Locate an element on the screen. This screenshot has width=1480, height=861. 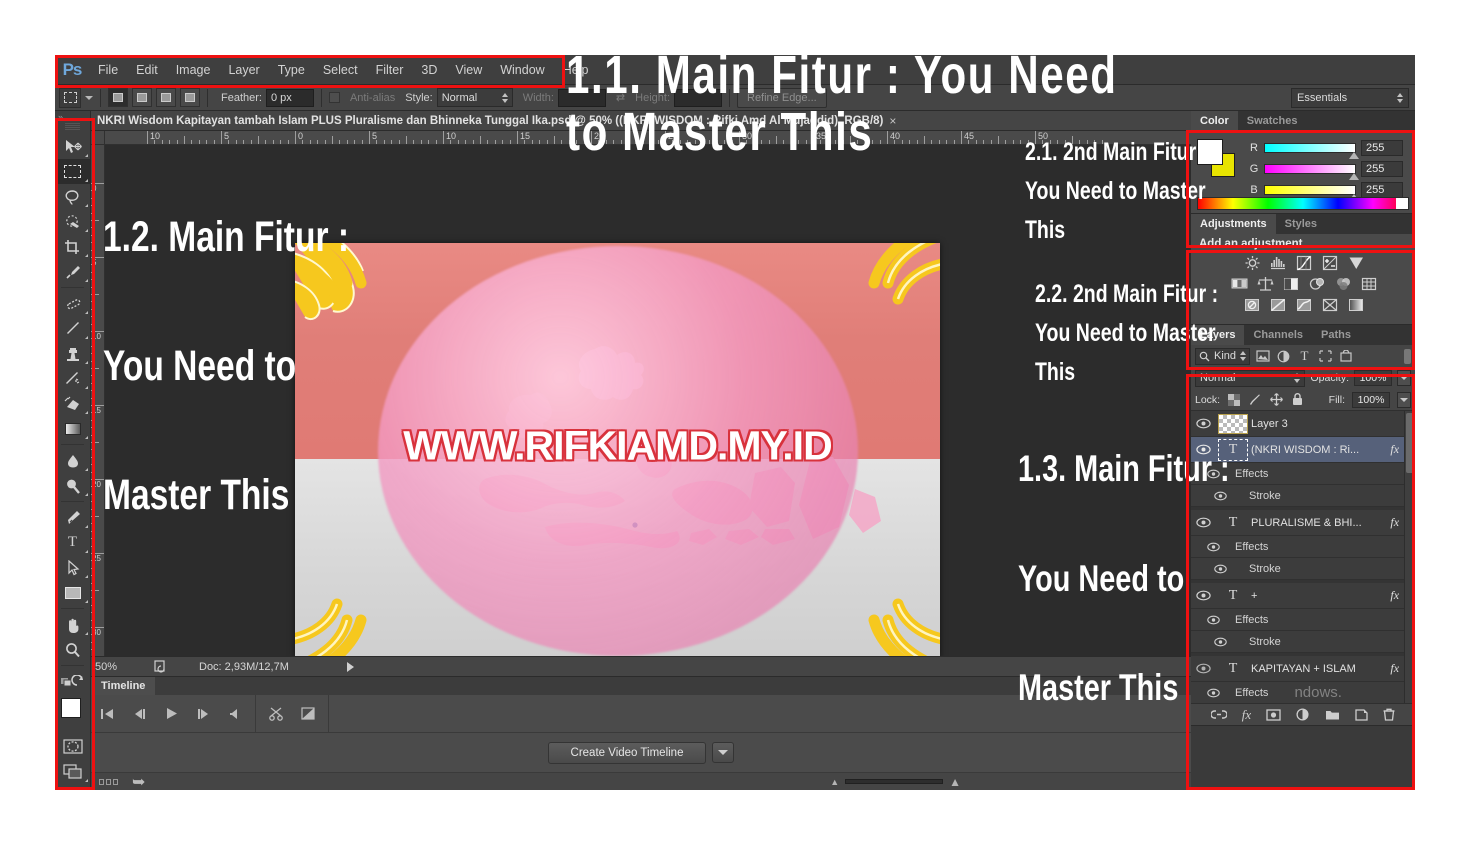
shape-filter-icon is located at coordinates (1325, 356).